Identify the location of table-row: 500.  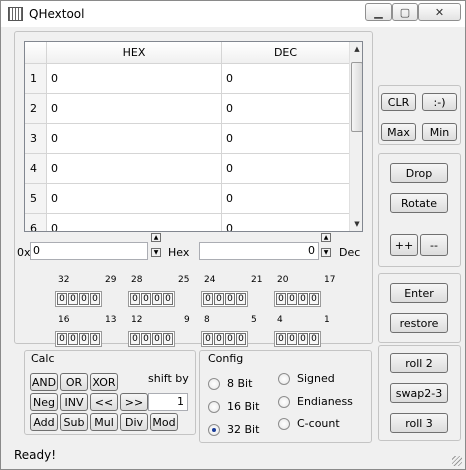
(187, 199).